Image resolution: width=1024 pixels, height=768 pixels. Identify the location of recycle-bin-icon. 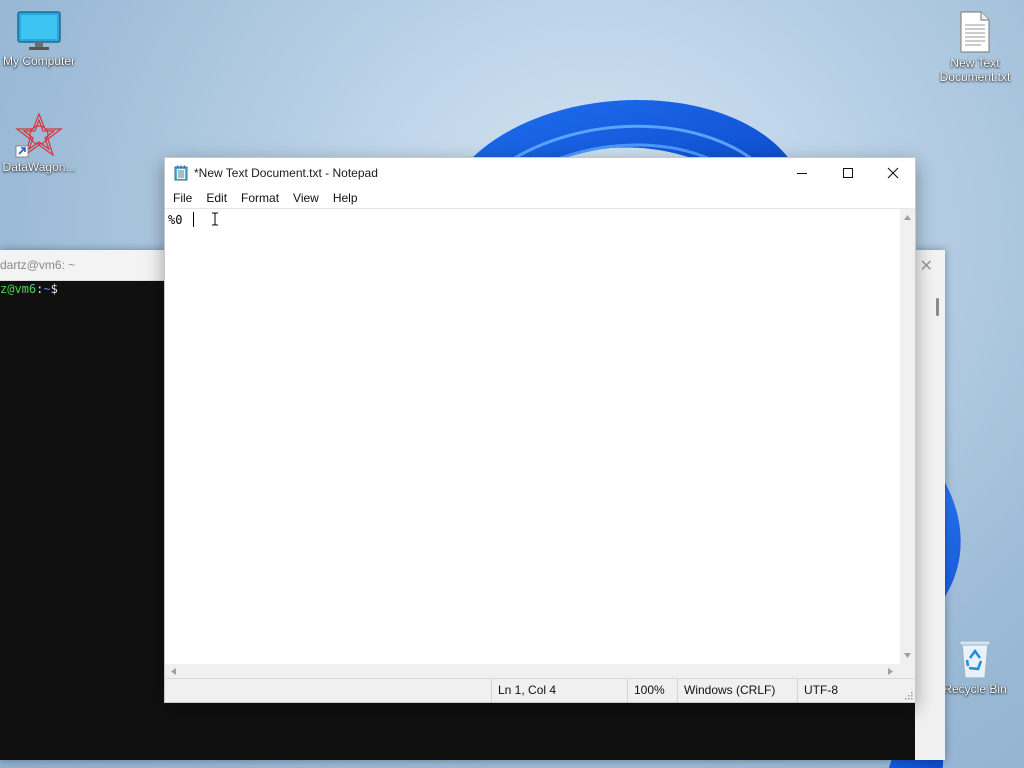
(975, 659).